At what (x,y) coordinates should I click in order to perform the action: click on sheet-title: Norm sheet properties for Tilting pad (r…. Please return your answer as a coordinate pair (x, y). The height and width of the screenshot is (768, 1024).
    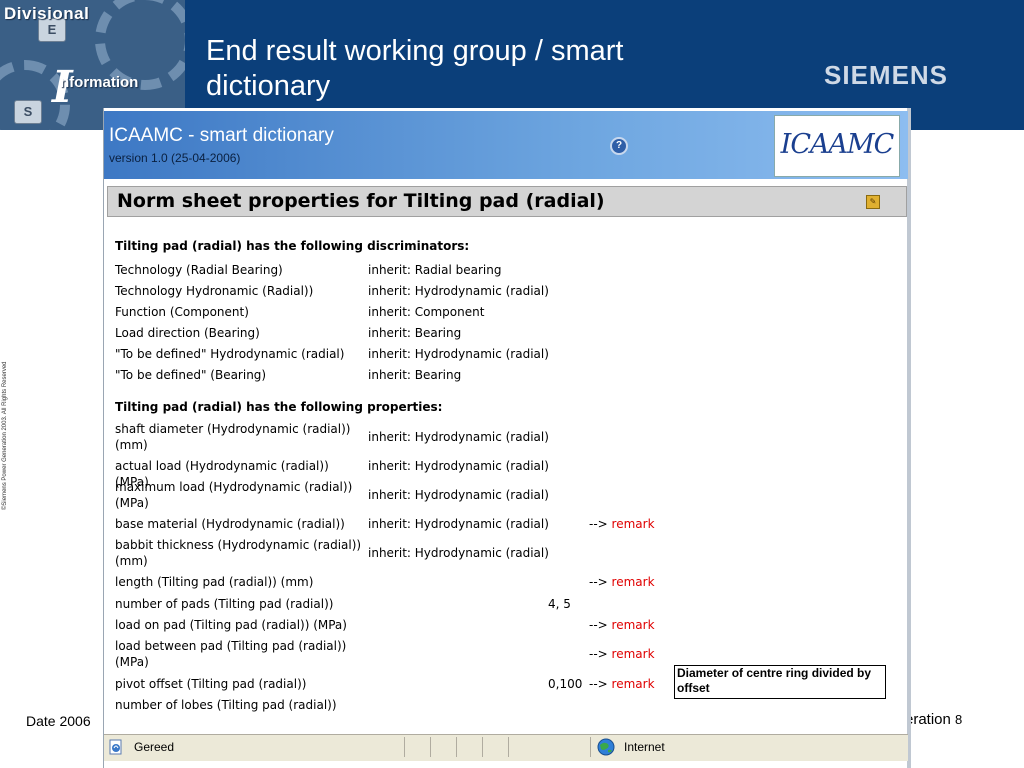
    Looking at the image, I should click on (361, 201).